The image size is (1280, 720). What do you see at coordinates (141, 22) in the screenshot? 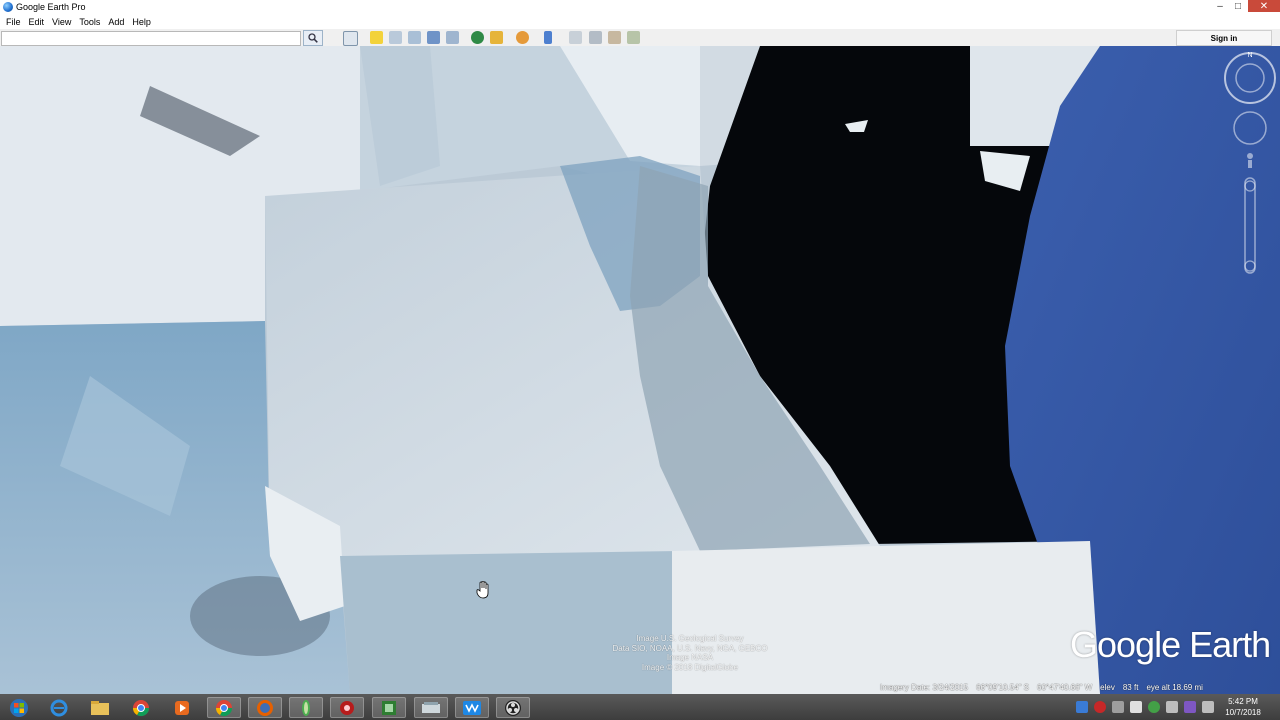
I see `menu-help: Help` at bounding box center [141, 22].